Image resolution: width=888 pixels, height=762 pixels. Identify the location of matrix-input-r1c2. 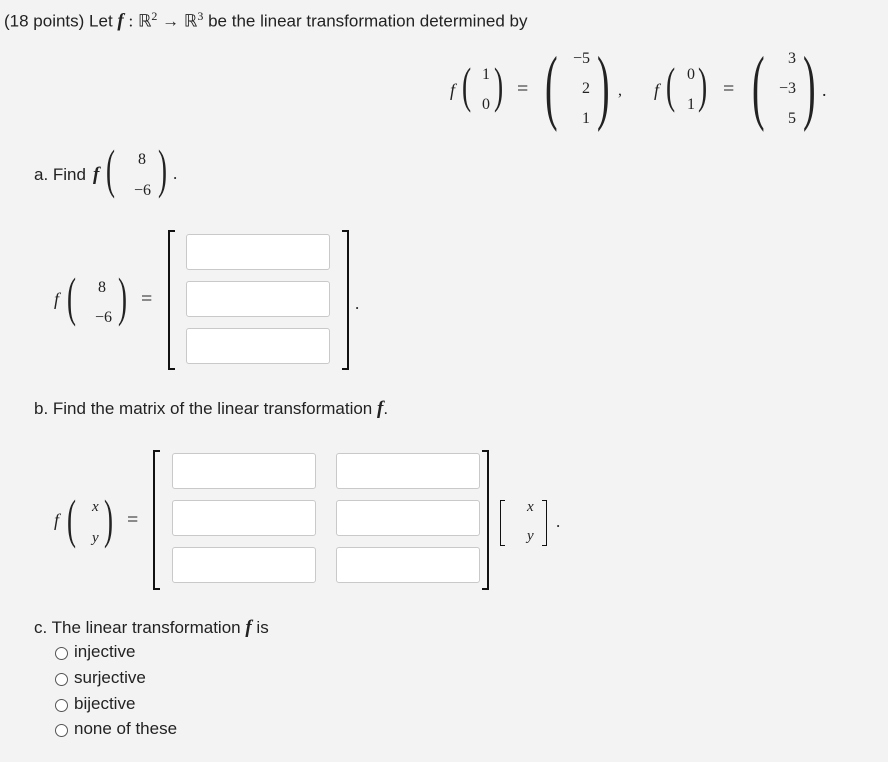
(408, 471).